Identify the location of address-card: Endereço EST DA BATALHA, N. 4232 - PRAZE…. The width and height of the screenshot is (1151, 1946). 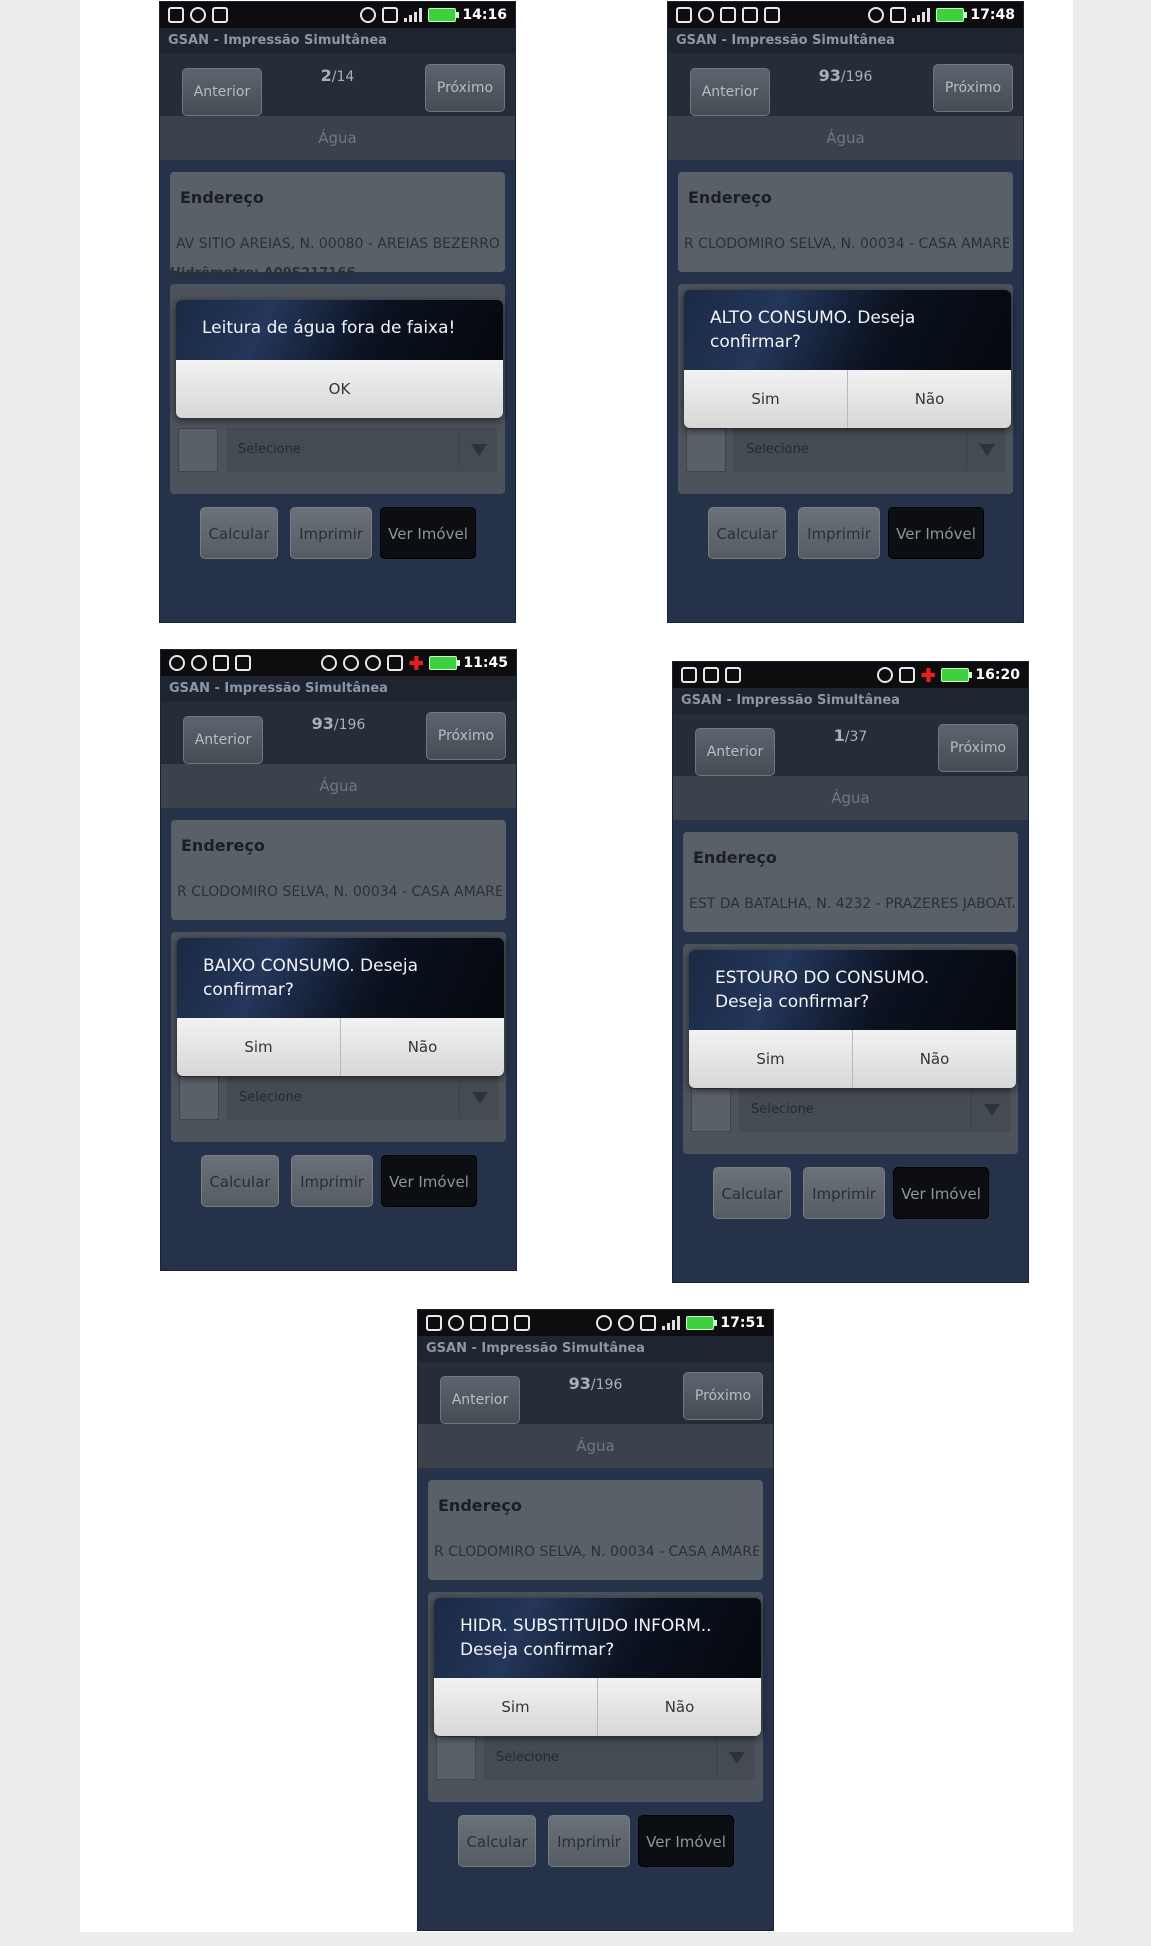
(850, 882).